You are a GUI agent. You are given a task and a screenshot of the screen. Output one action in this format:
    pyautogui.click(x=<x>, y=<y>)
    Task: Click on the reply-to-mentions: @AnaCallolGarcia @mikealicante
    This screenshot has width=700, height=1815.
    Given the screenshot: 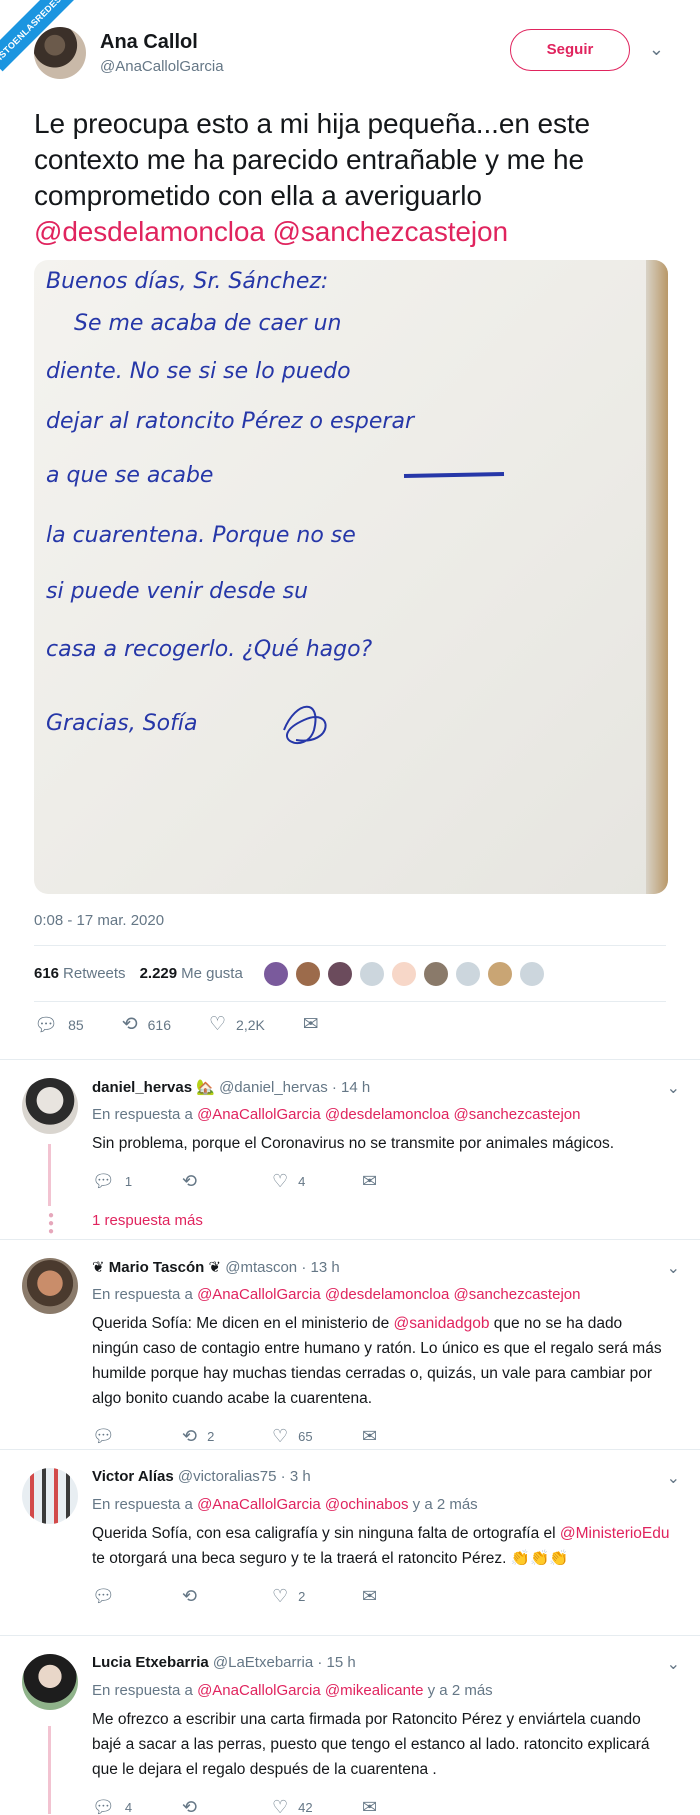 What is the action you would take?
    pyautogui.click(x=310, y=1690)
    